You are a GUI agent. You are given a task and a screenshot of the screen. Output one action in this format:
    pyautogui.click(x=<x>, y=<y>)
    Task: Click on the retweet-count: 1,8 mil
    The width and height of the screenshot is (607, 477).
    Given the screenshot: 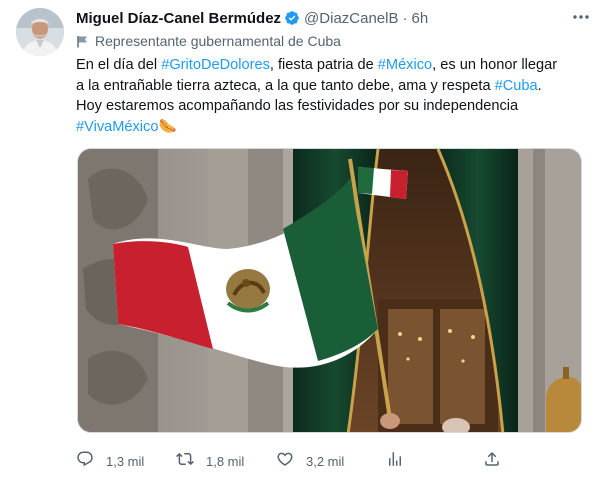 What is the action you would take?
    pyautogui.click(x=225, y=461)
    